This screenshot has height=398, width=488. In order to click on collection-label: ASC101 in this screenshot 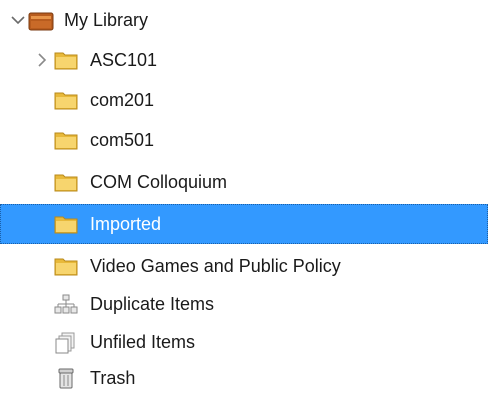, I will do `click(124, 60)`.